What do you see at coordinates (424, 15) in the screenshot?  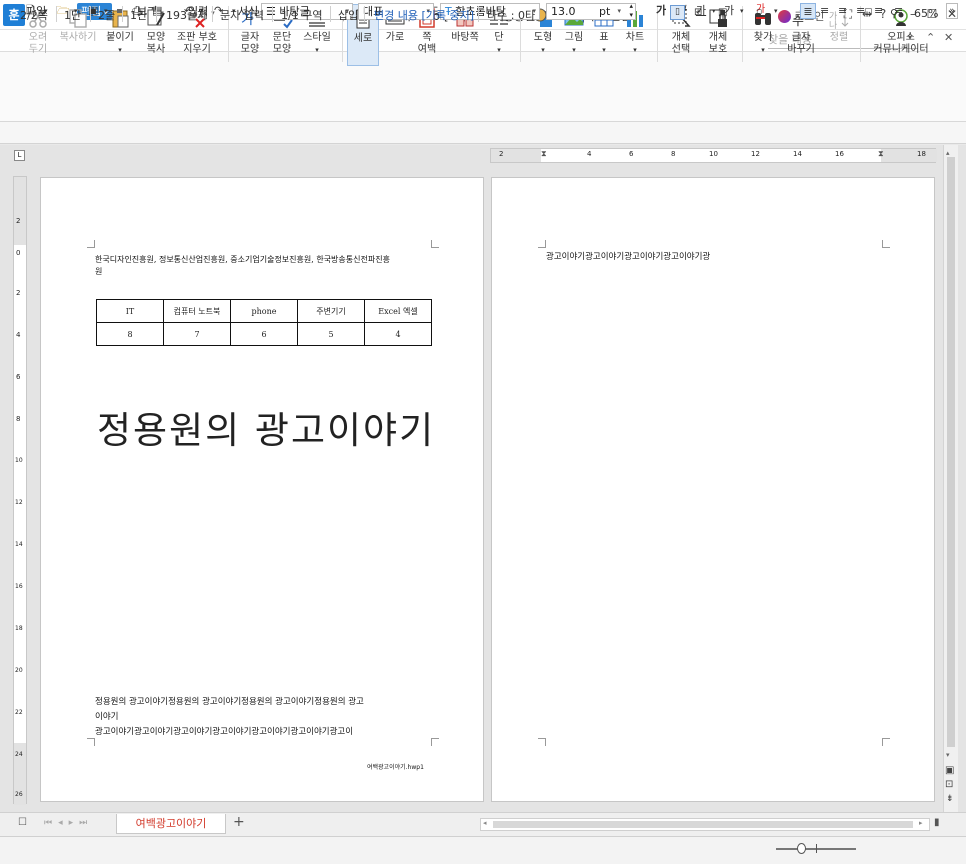 I see `status-track-changes: 변경 내용 [기록 중지]` at bounding box center [424, 15].